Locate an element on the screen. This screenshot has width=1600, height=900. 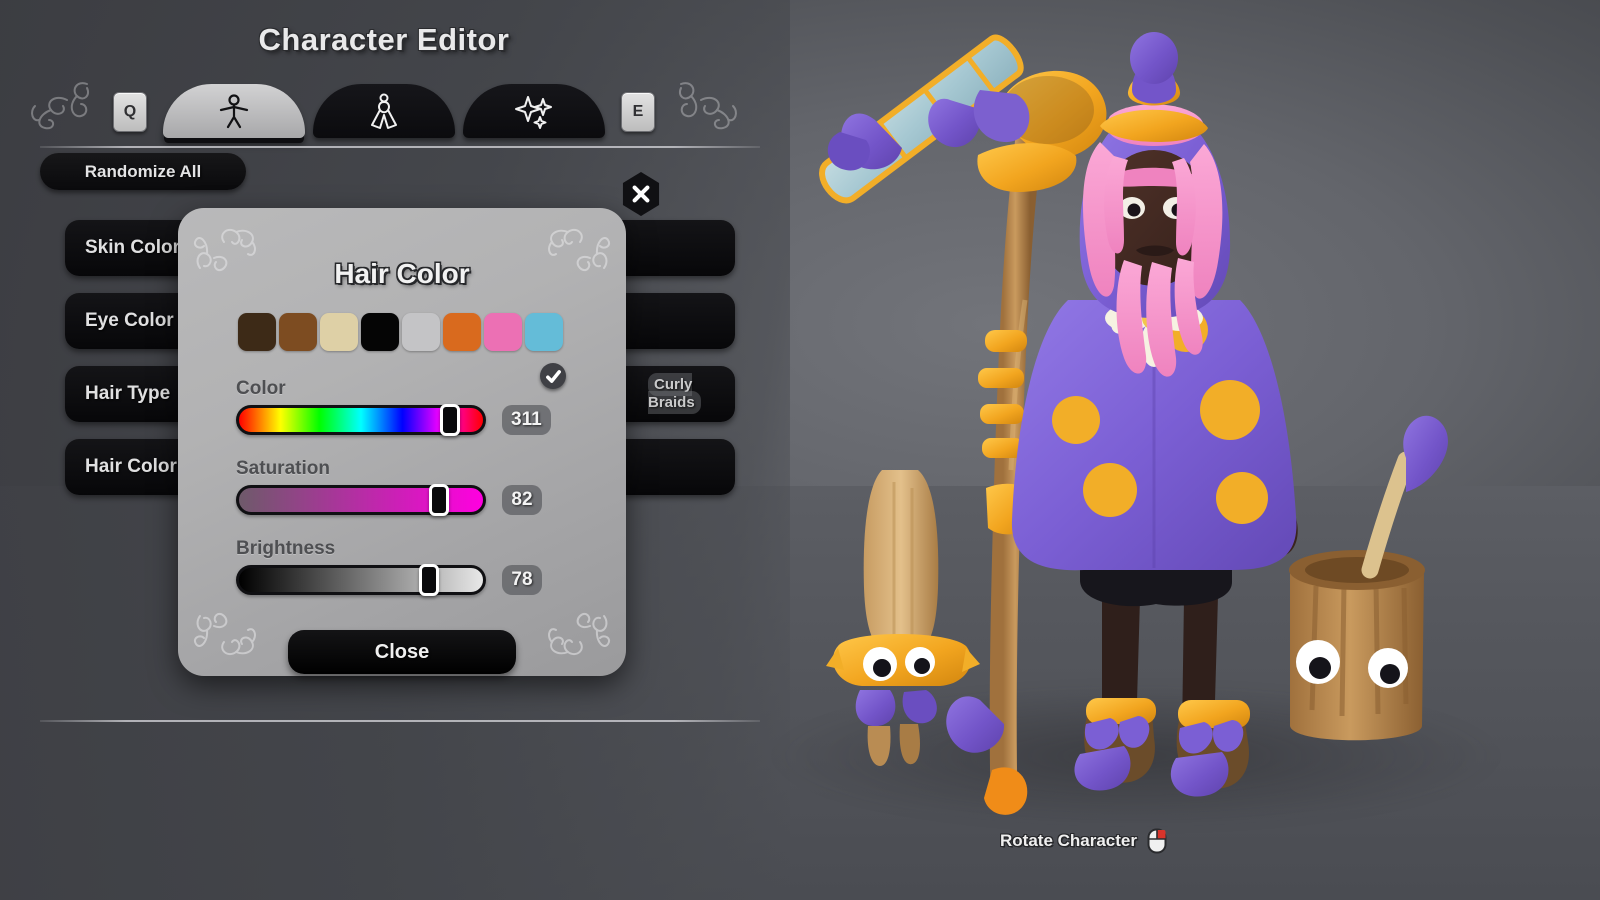
slider-label-saturation: Saturation is located at coordinates (283, 468).